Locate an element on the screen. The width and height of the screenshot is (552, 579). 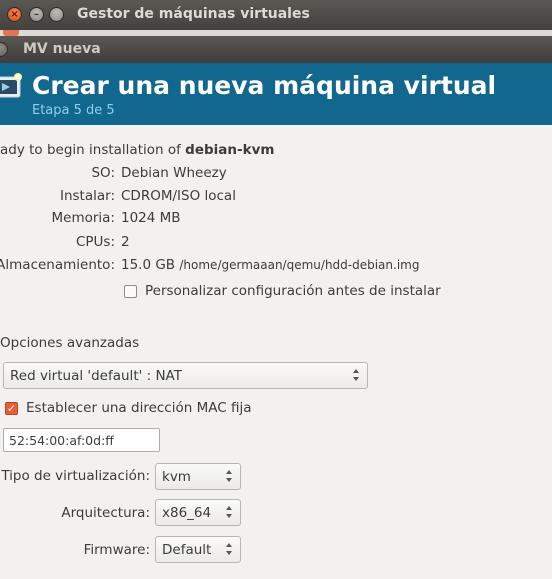
minimize-window-button: – is located at coordinates (36, 14).